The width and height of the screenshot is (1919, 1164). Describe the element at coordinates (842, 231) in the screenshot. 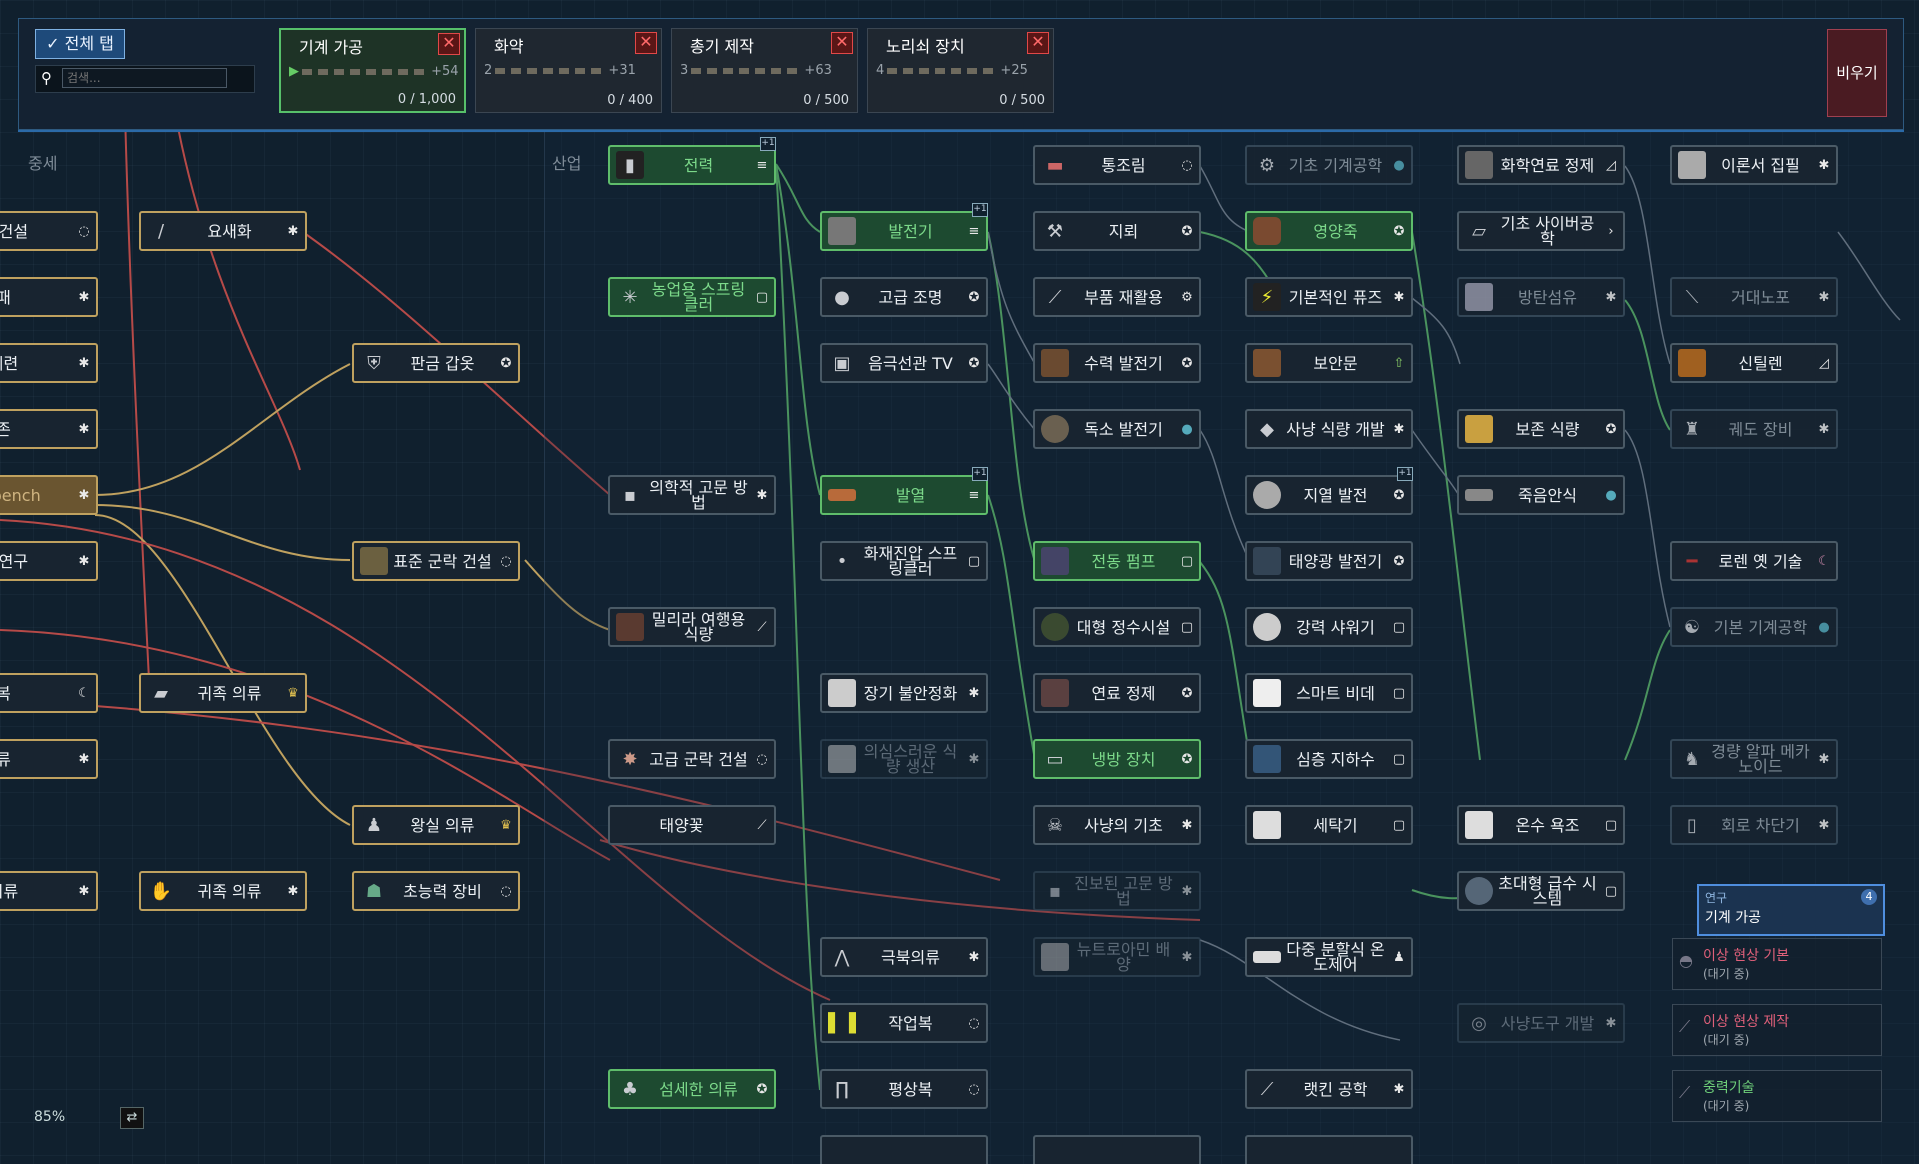

I see `generator-icon` at that location.